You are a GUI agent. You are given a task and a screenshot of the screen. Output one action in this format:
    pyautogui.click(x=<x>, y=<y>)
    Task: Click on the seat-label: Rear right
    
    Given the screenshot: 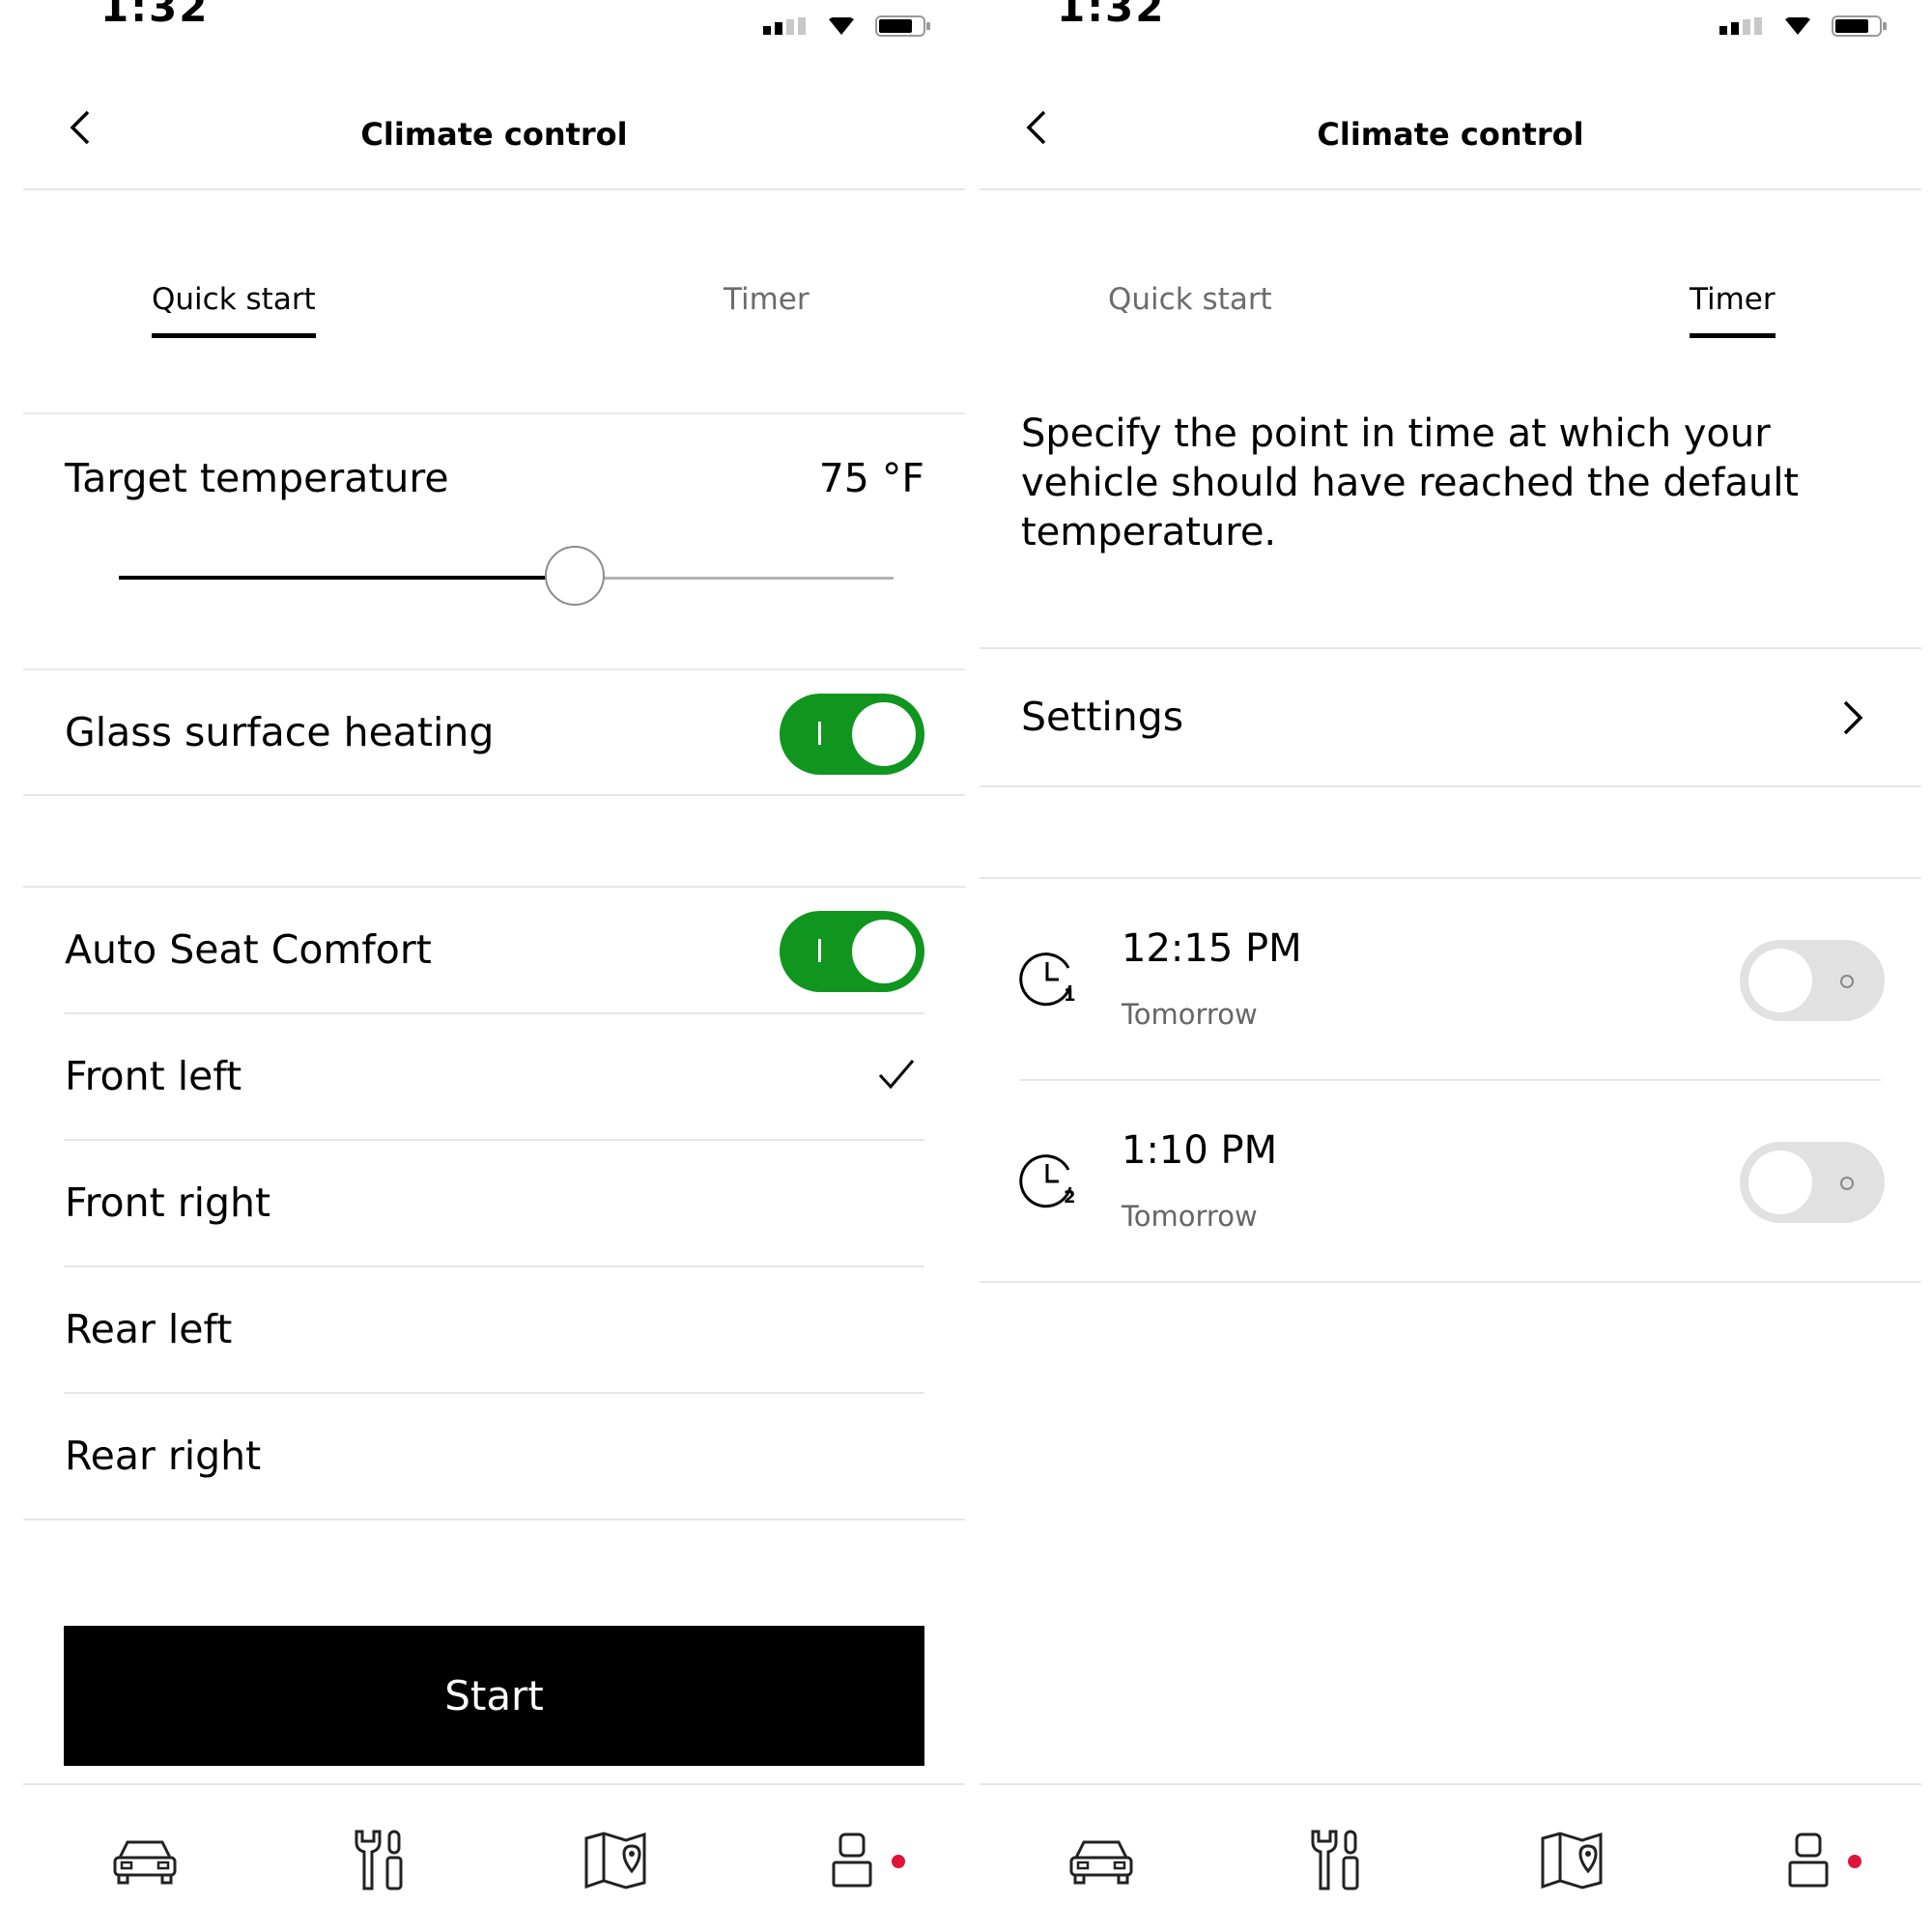 What is the action you would take?
    pyautogui.click(x=163, y=1456)
    